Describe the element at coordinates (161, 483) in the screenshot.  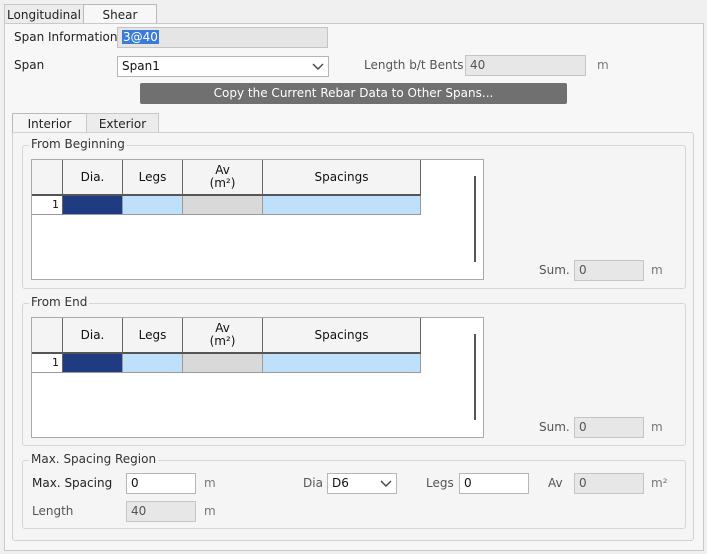
I see `max-spacing-input: 0` at that location.